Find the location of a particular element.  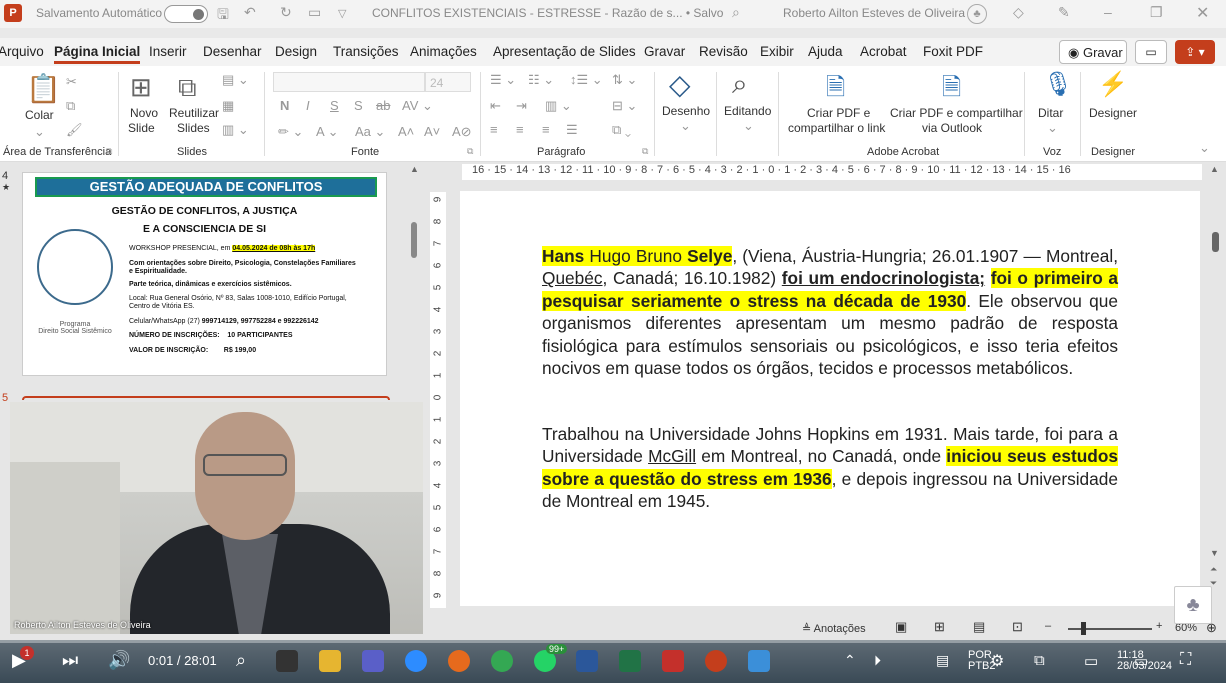

paragraph-launcher-icon: ⧉ is located at coordinates (645, 151).